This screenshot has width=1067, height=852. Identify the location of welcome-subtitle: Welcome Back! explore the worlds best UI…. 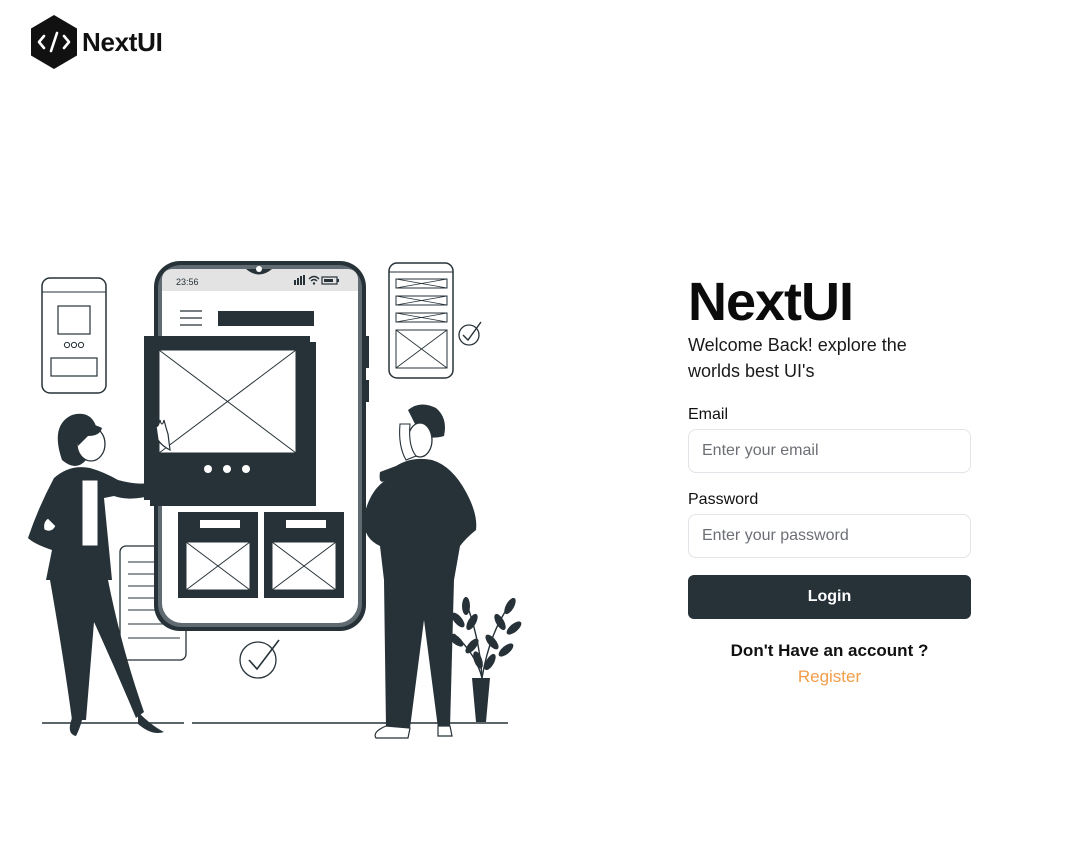
(797, 358).